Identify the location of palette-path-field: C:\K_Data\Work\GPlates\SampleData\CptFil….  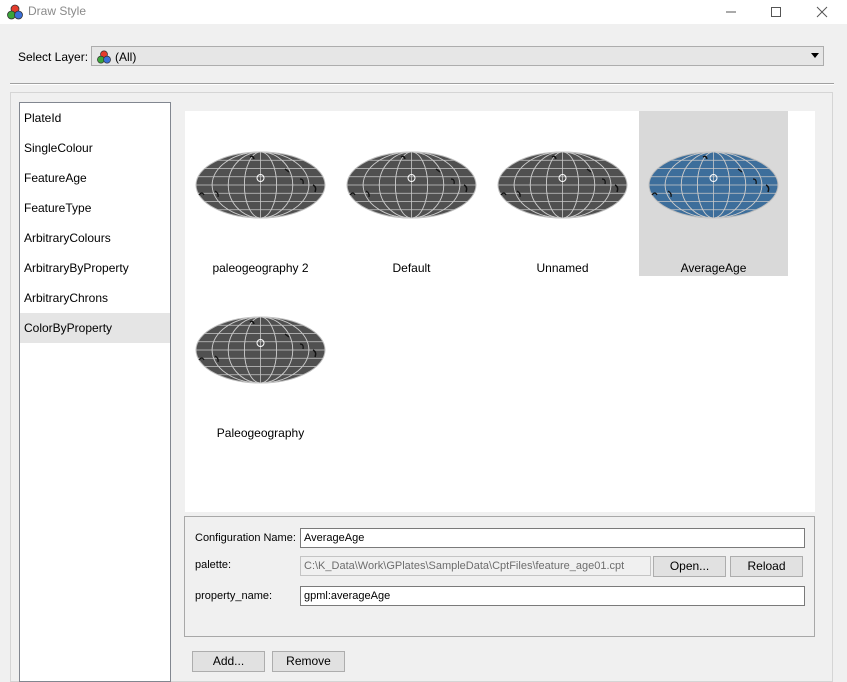
(475, 566).